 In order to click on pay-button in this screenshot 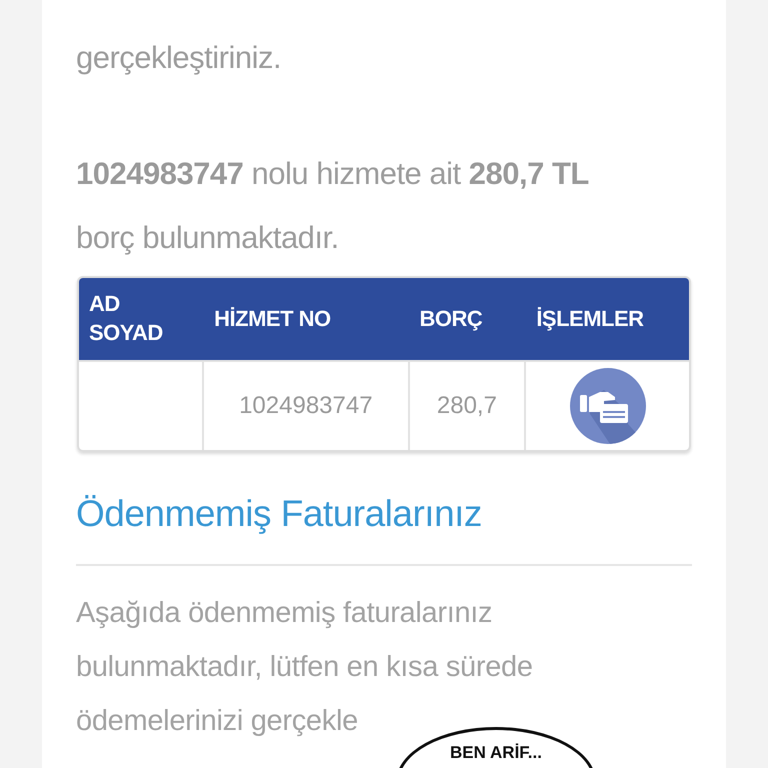, I will do `click(608, 406)`.